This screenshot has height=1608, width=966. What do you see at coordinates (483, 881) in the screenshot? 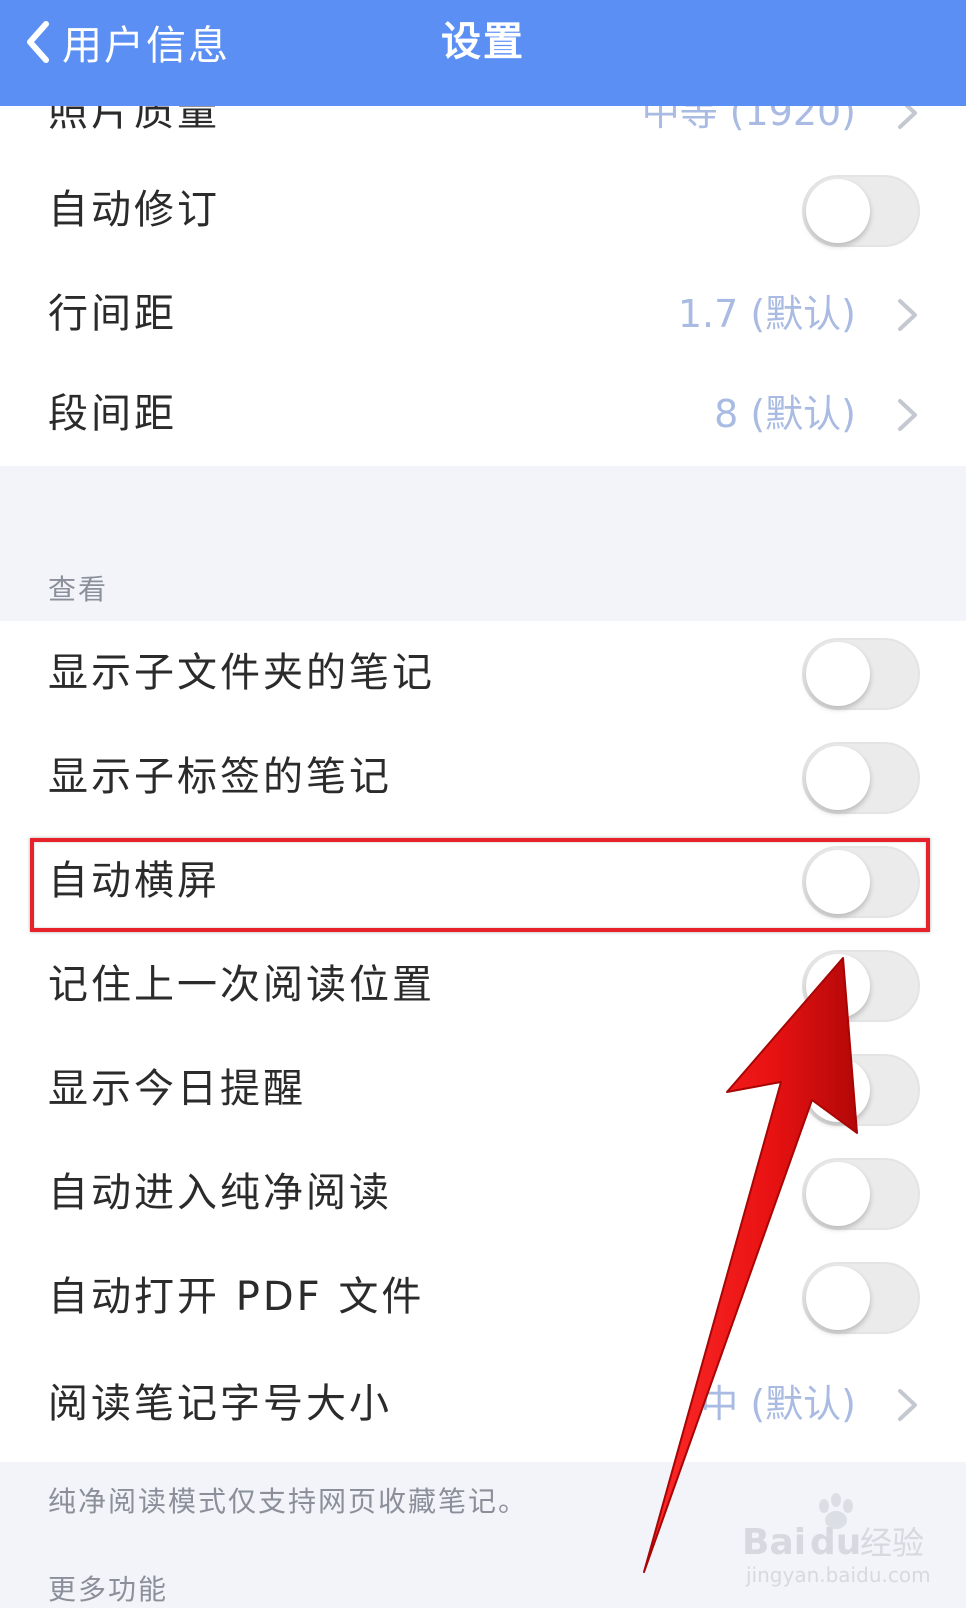
I see `auto-rotate-row: 自动横屏` at bounding box center [483, 881].